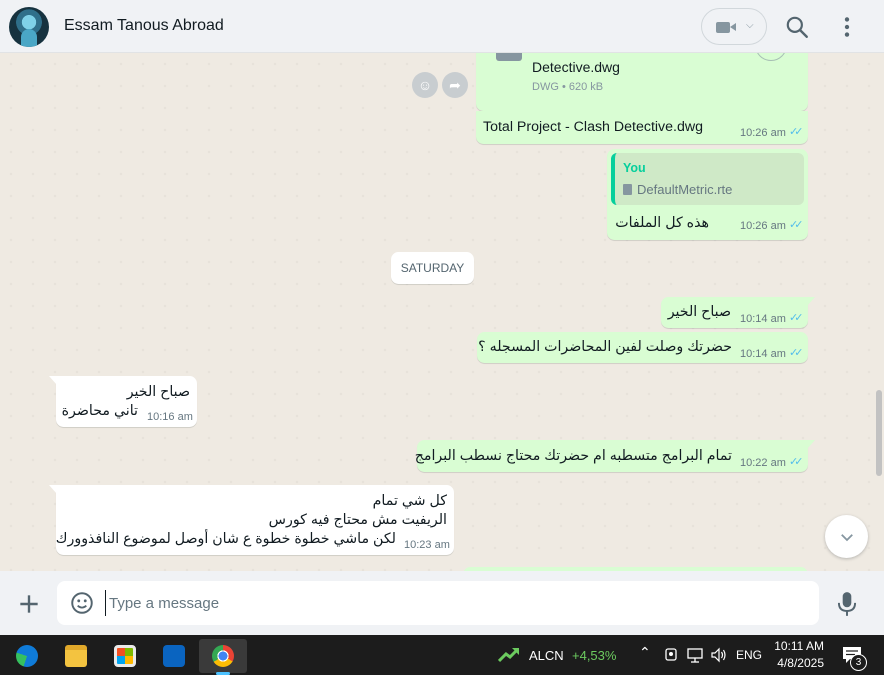 The image size is (884, 675). I want to click on microphone-icon, so click(847, 604).